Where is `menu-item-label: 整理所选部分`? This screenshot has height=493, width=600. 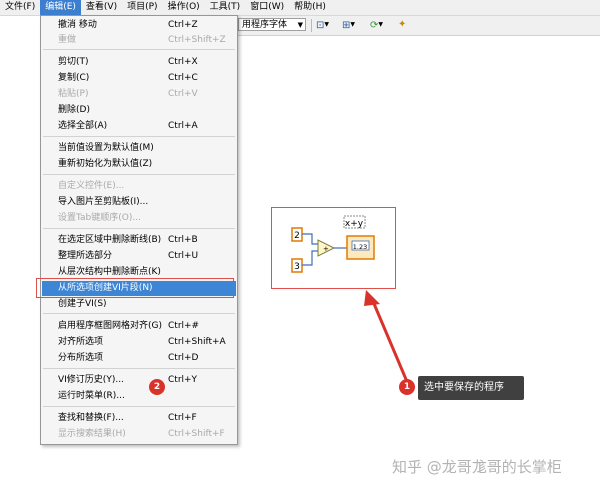 menu-item-label: 整理所选部分 is located at coordinates (85, 256).